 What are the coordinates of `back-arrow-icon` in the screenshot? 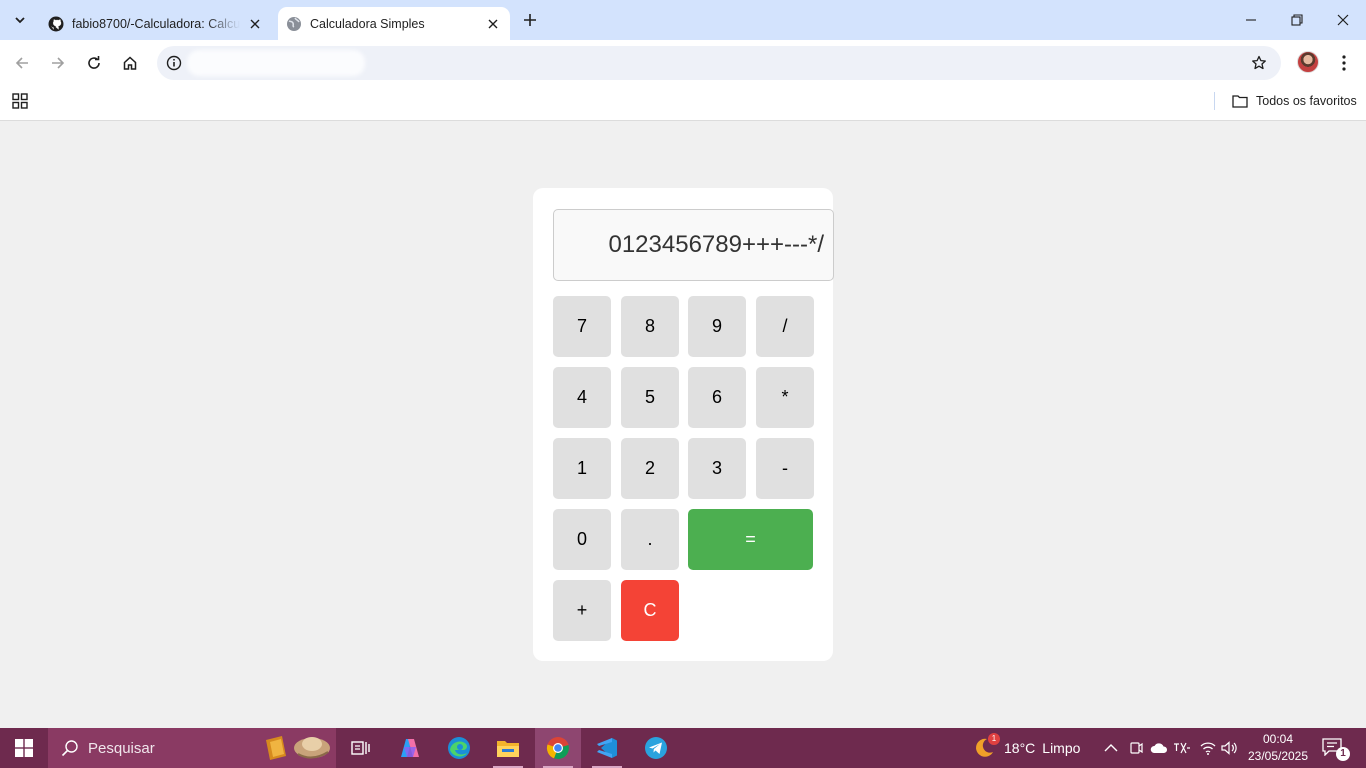 It's located at (22, 63).